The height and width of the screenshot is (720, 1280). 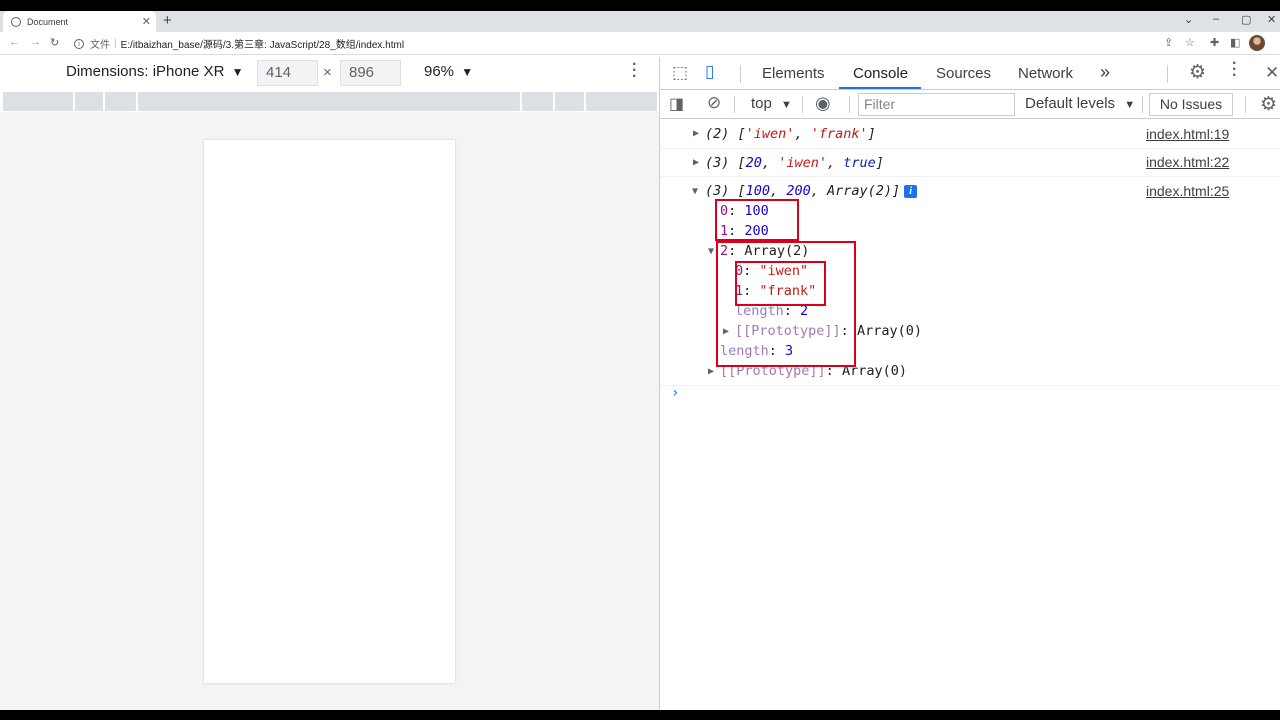 I want to click on device-toggle-icon: ▯, so click(x=709, y=72).